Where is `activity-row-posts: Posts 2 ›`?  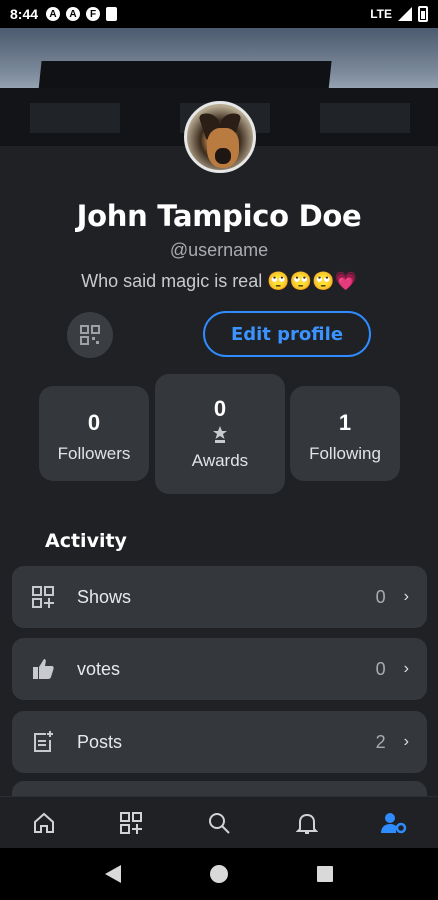
activity-row-posts: Posts 2 › is located at coordinates (219, 742).